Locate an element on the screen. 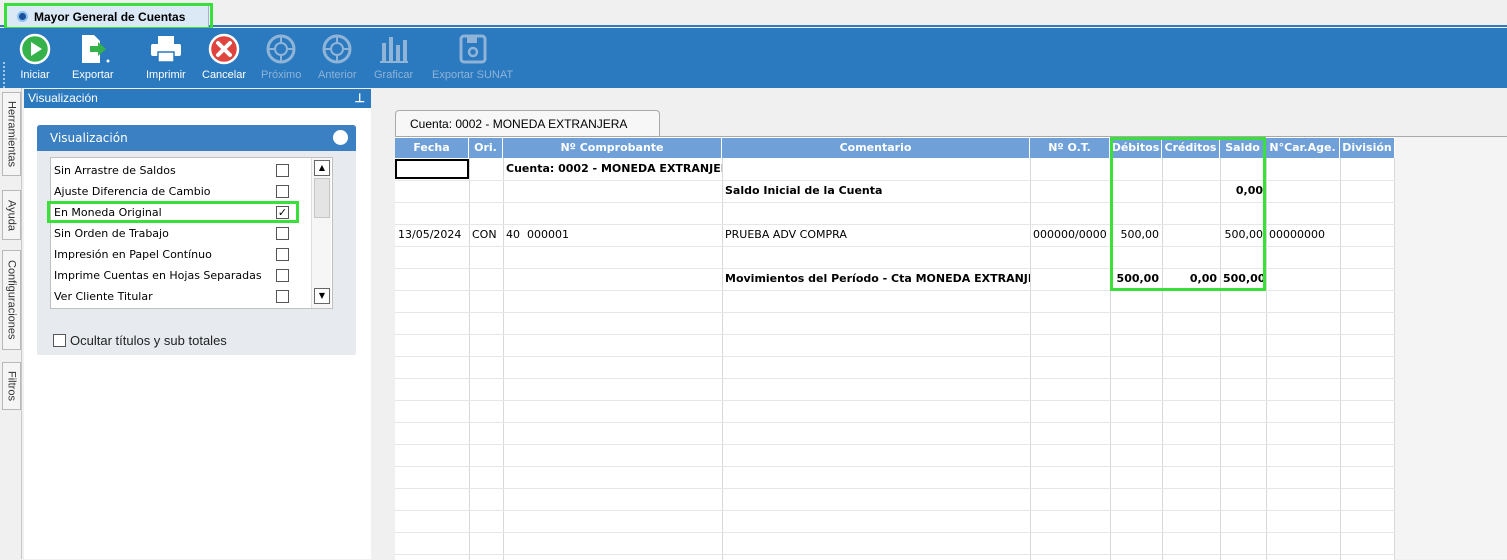  proximo-button: Próximo is located at coordinates (281, 59).